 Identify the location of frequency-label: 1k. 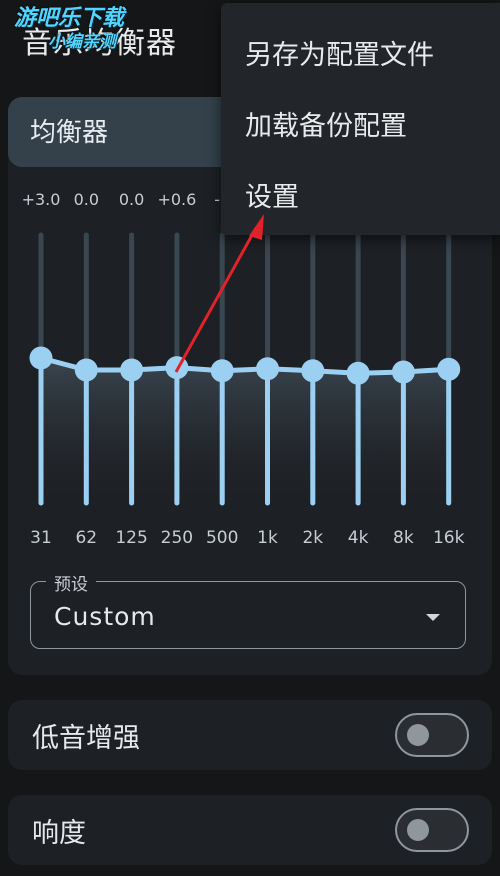
(267, 538).